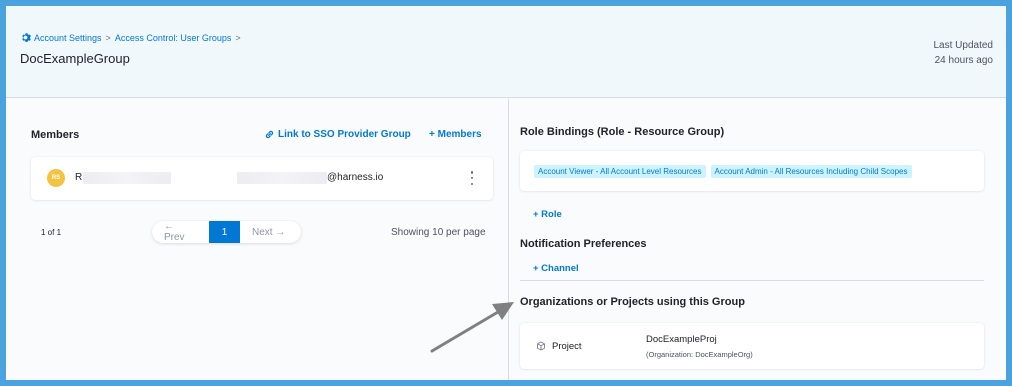 The width and height of the screenshot is (1012, 386). What do you see at coordinates (355, 177) in the screenshot?
I see `member-email: @harness.io` at bounding box center [355, 177].